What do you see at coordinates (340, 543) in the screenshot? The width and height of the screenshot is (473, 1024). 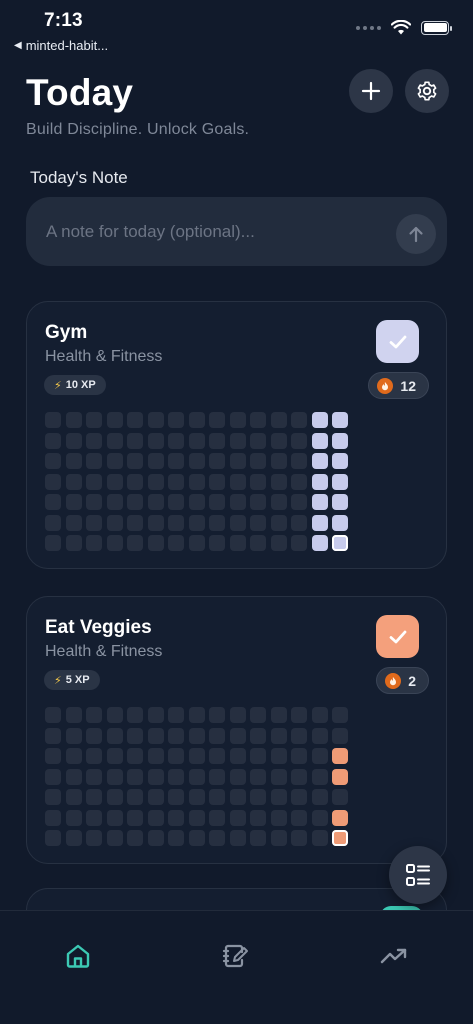 I see `history-cell-today` at bounding box center [340, 543].